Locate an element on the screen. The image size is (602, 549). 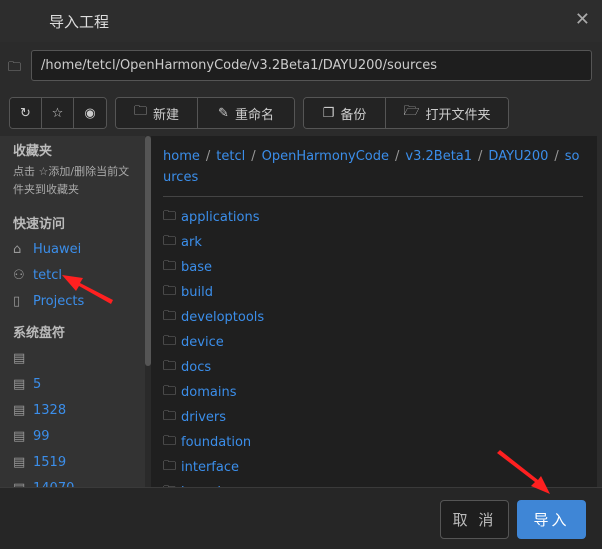
dialog-footer: 取 消 导入 is located at coordinates (301, 518).